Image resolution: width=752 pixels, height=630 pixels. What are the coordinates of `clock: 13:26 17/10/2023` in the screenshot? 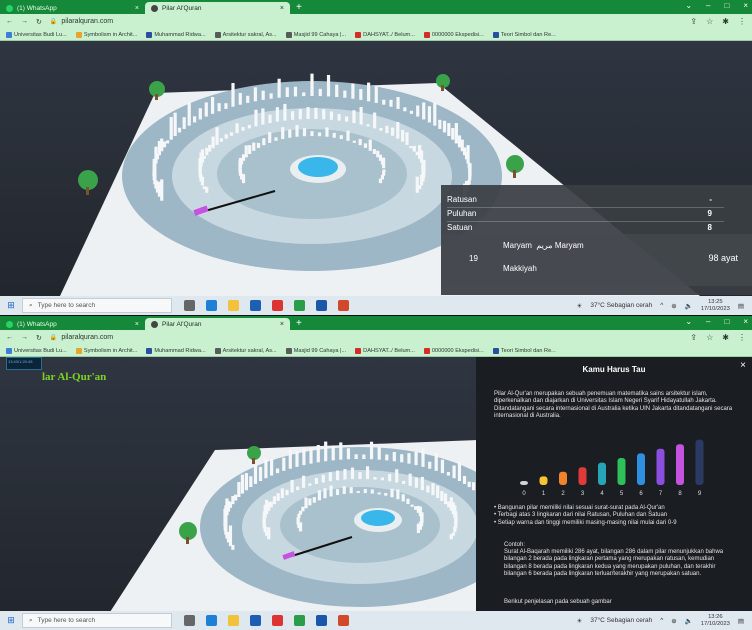 It's located at (715, 621).